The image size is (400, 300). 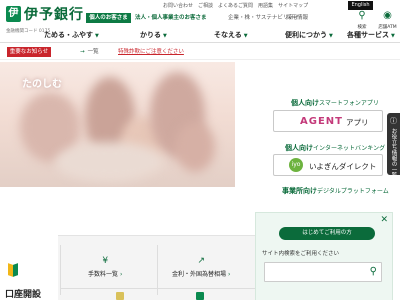 I want to click on nav-label: 便利につかう, so click(x=306, y=35).